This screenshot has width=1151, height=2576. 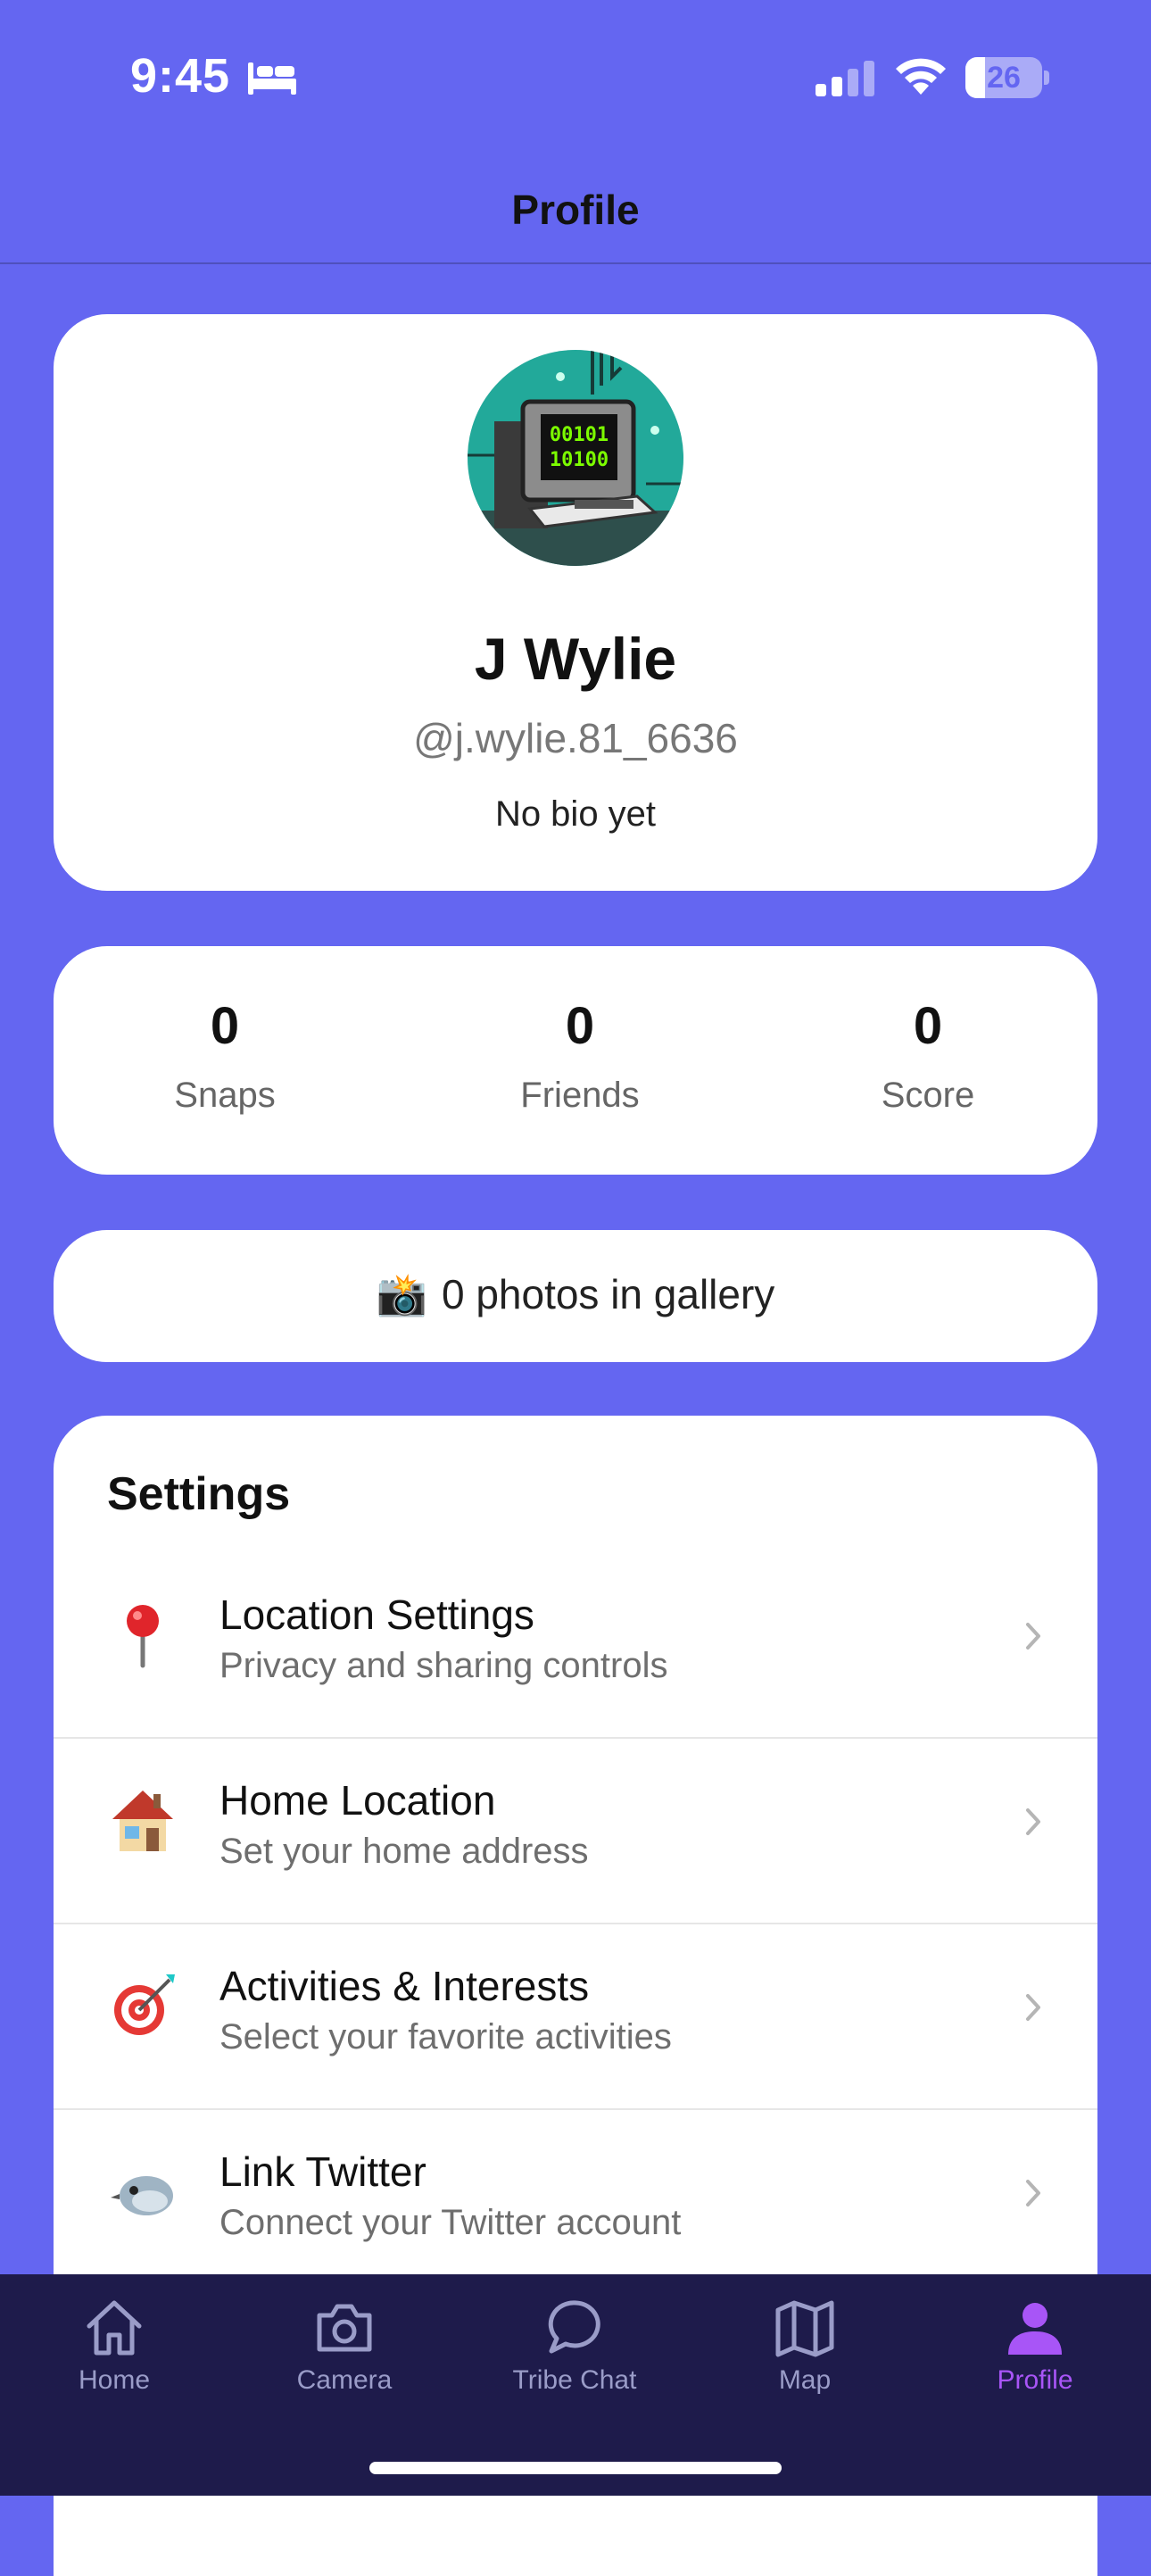 What do you see at coordinates (608, 1294) in the screenshot?
I see `gallery-count-text: 0 photos in gallery` at bounding box center [608, 1294].